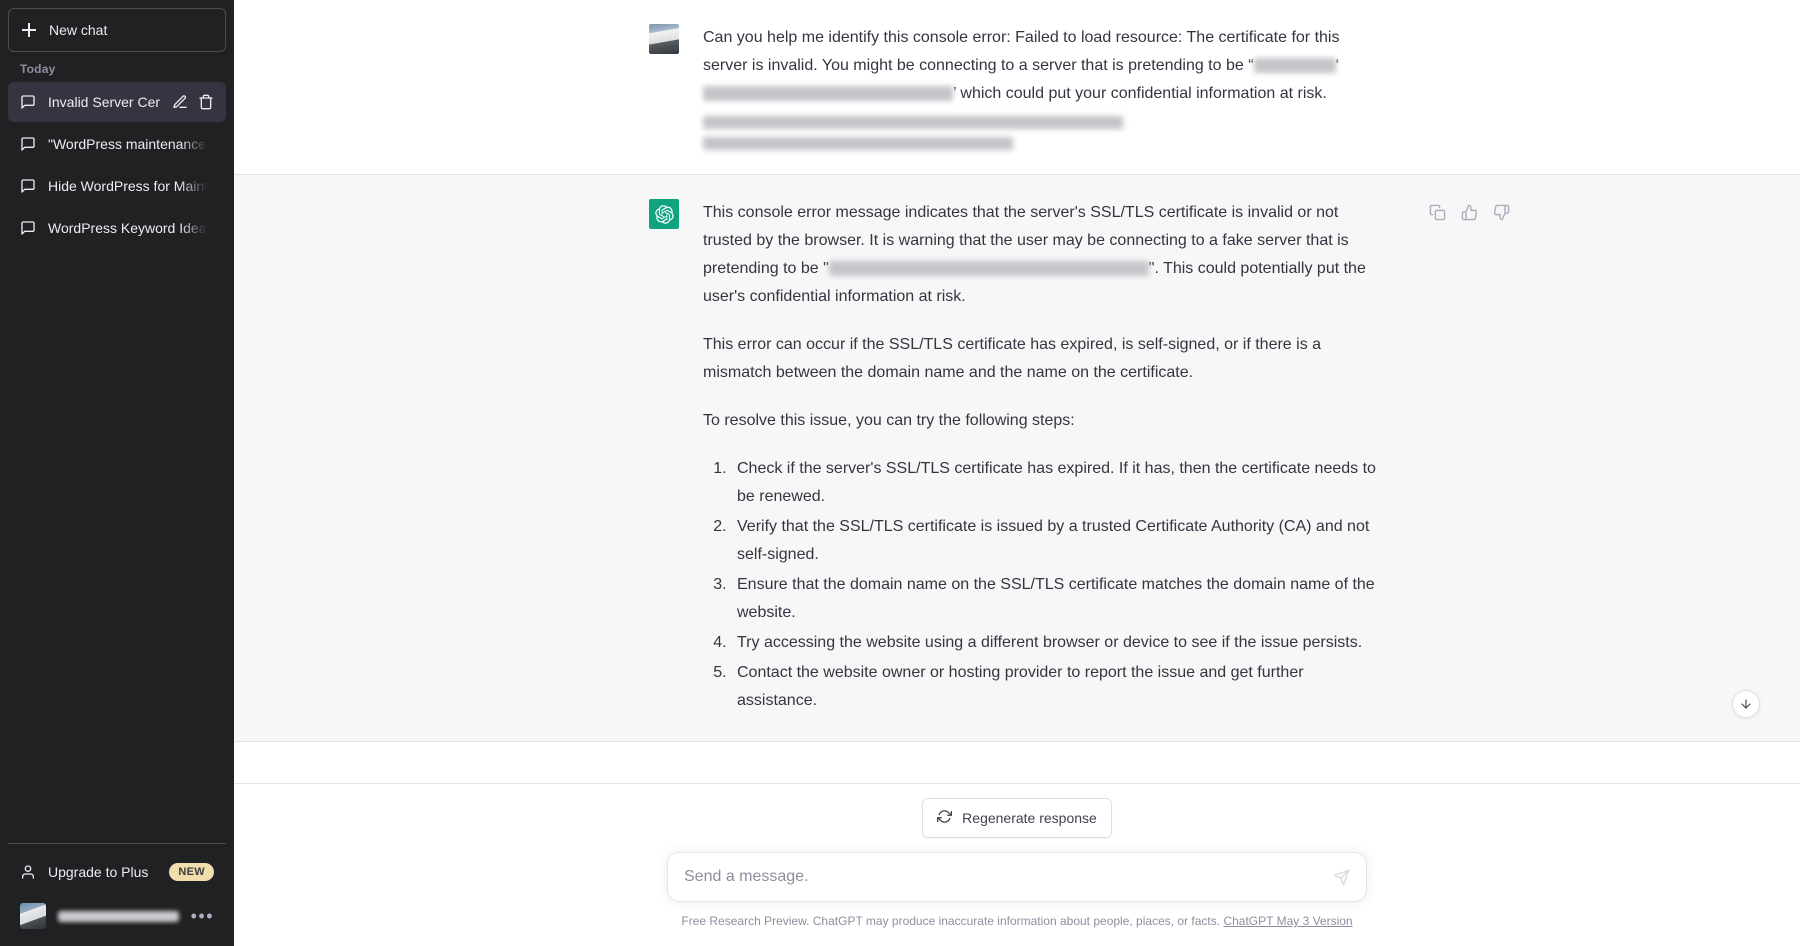 The height and width of the screenshot is (946, 1800). I want to click on regenerate-response-button: Regenerate response, so click(1017, 818).